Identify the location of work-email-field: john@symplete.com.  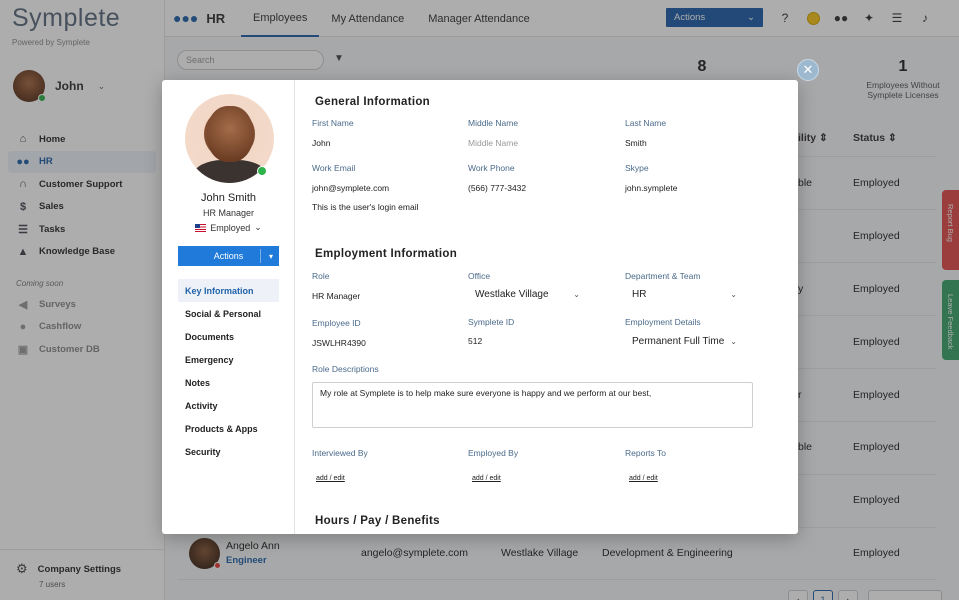
(350, 188).